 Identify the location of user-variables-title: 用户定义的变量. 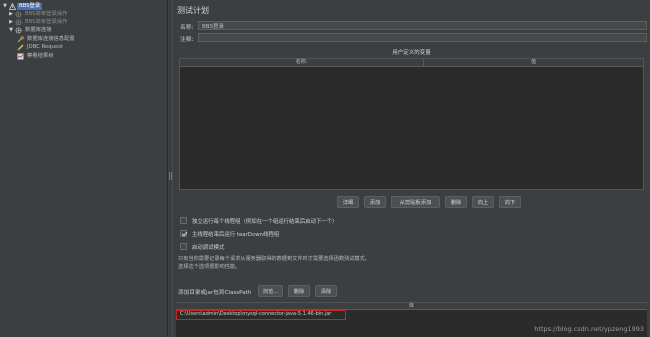
(411, 53).